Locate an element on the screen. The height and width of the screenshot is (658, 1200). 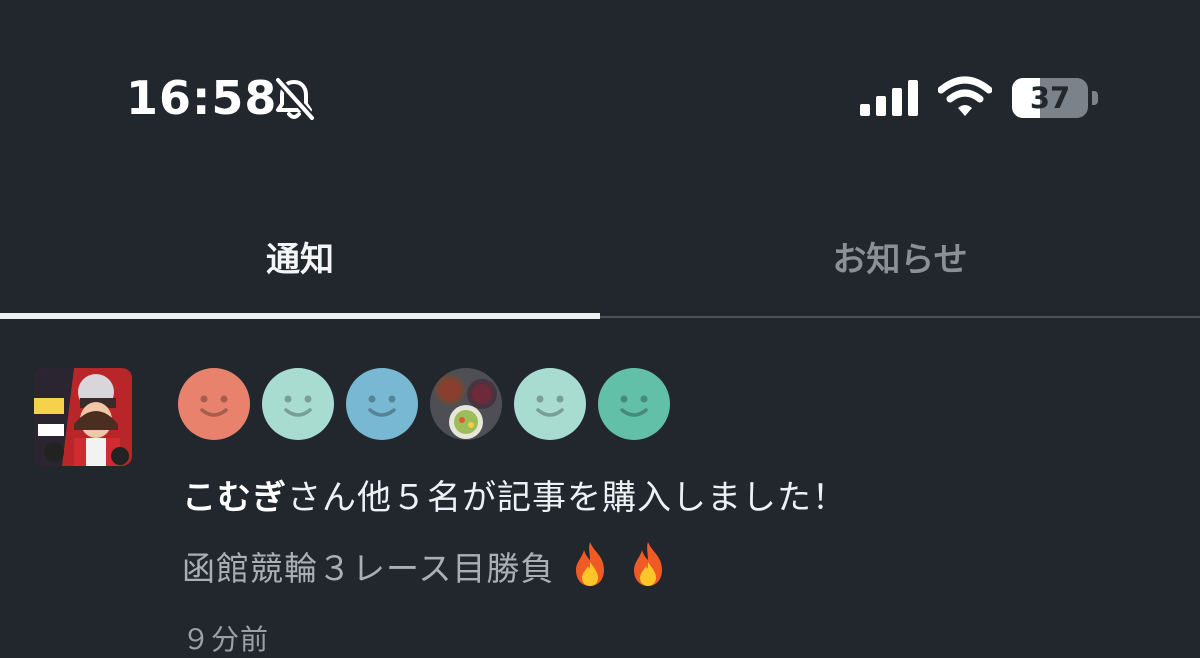
status-time: 16:58 is located at coordinates (202, 98).